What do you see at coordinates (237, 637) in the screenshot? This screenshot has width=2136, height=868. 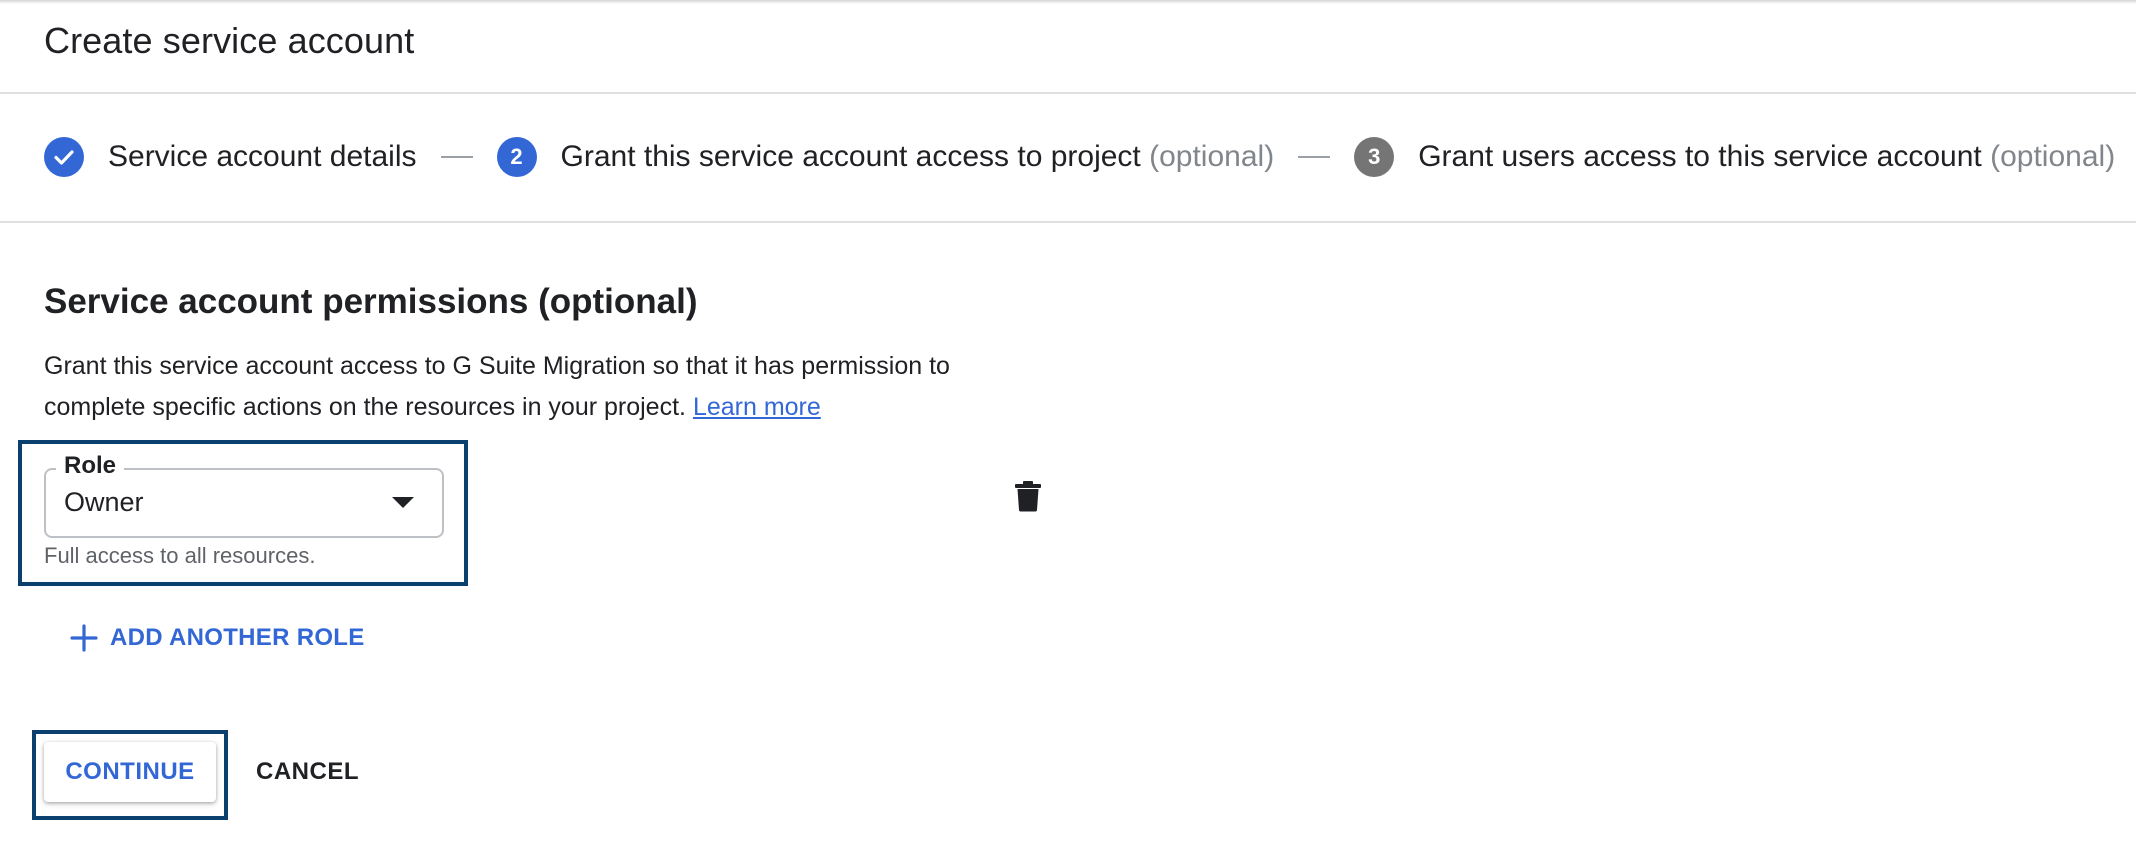 I see `add-another-role-label: ADD ANOTHER ROLE` at bounding box center [237, 637].